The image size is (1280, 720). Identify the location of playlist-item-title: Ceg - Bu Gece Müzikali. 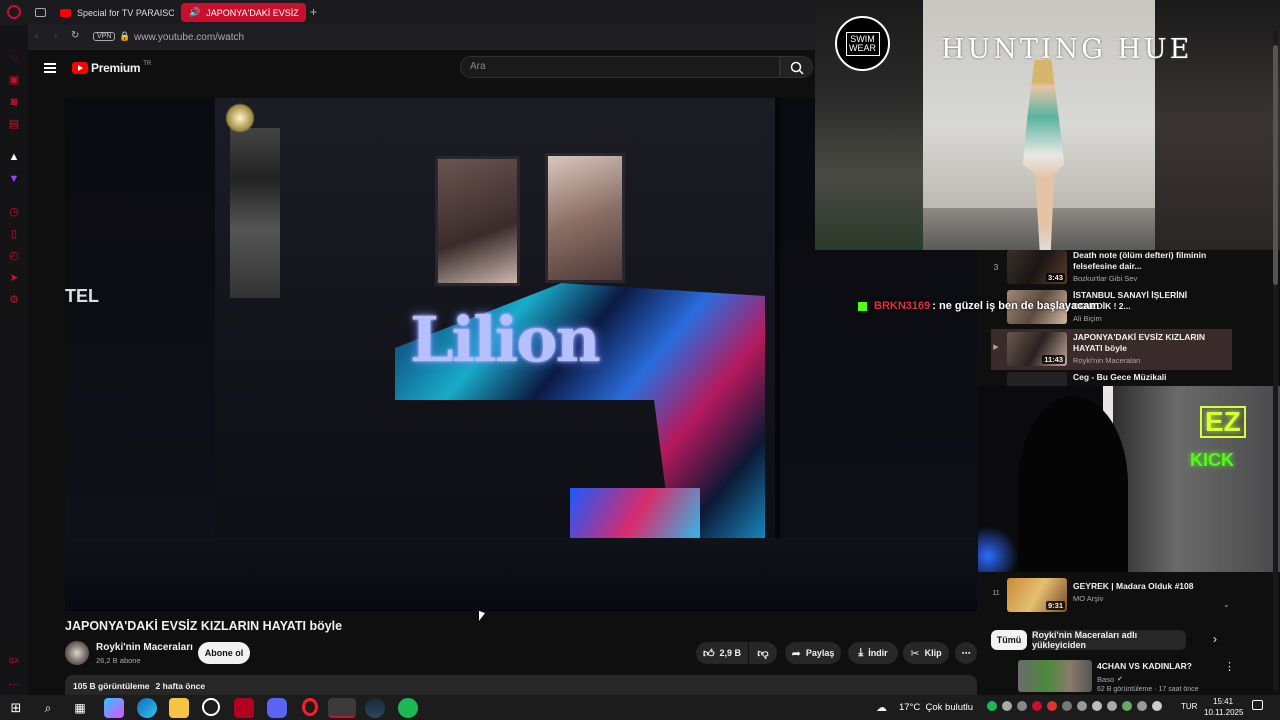
(1120, 377).